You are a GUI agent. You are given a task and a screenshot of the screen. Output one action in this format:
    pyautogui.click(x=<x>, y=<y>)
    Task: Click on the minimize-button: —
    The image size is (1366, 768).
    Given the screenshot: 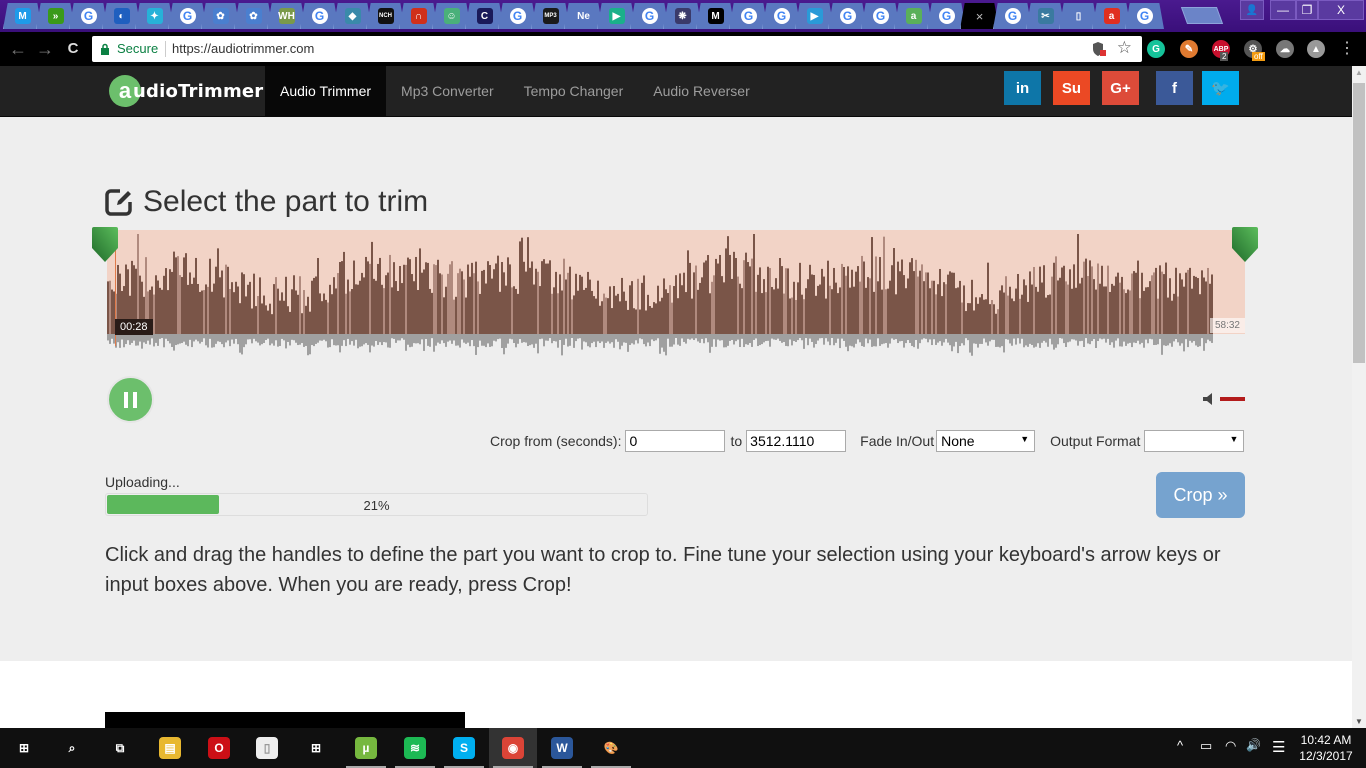 What is the action you would take?
    pyautogui.click(x=1283, y=10)
    